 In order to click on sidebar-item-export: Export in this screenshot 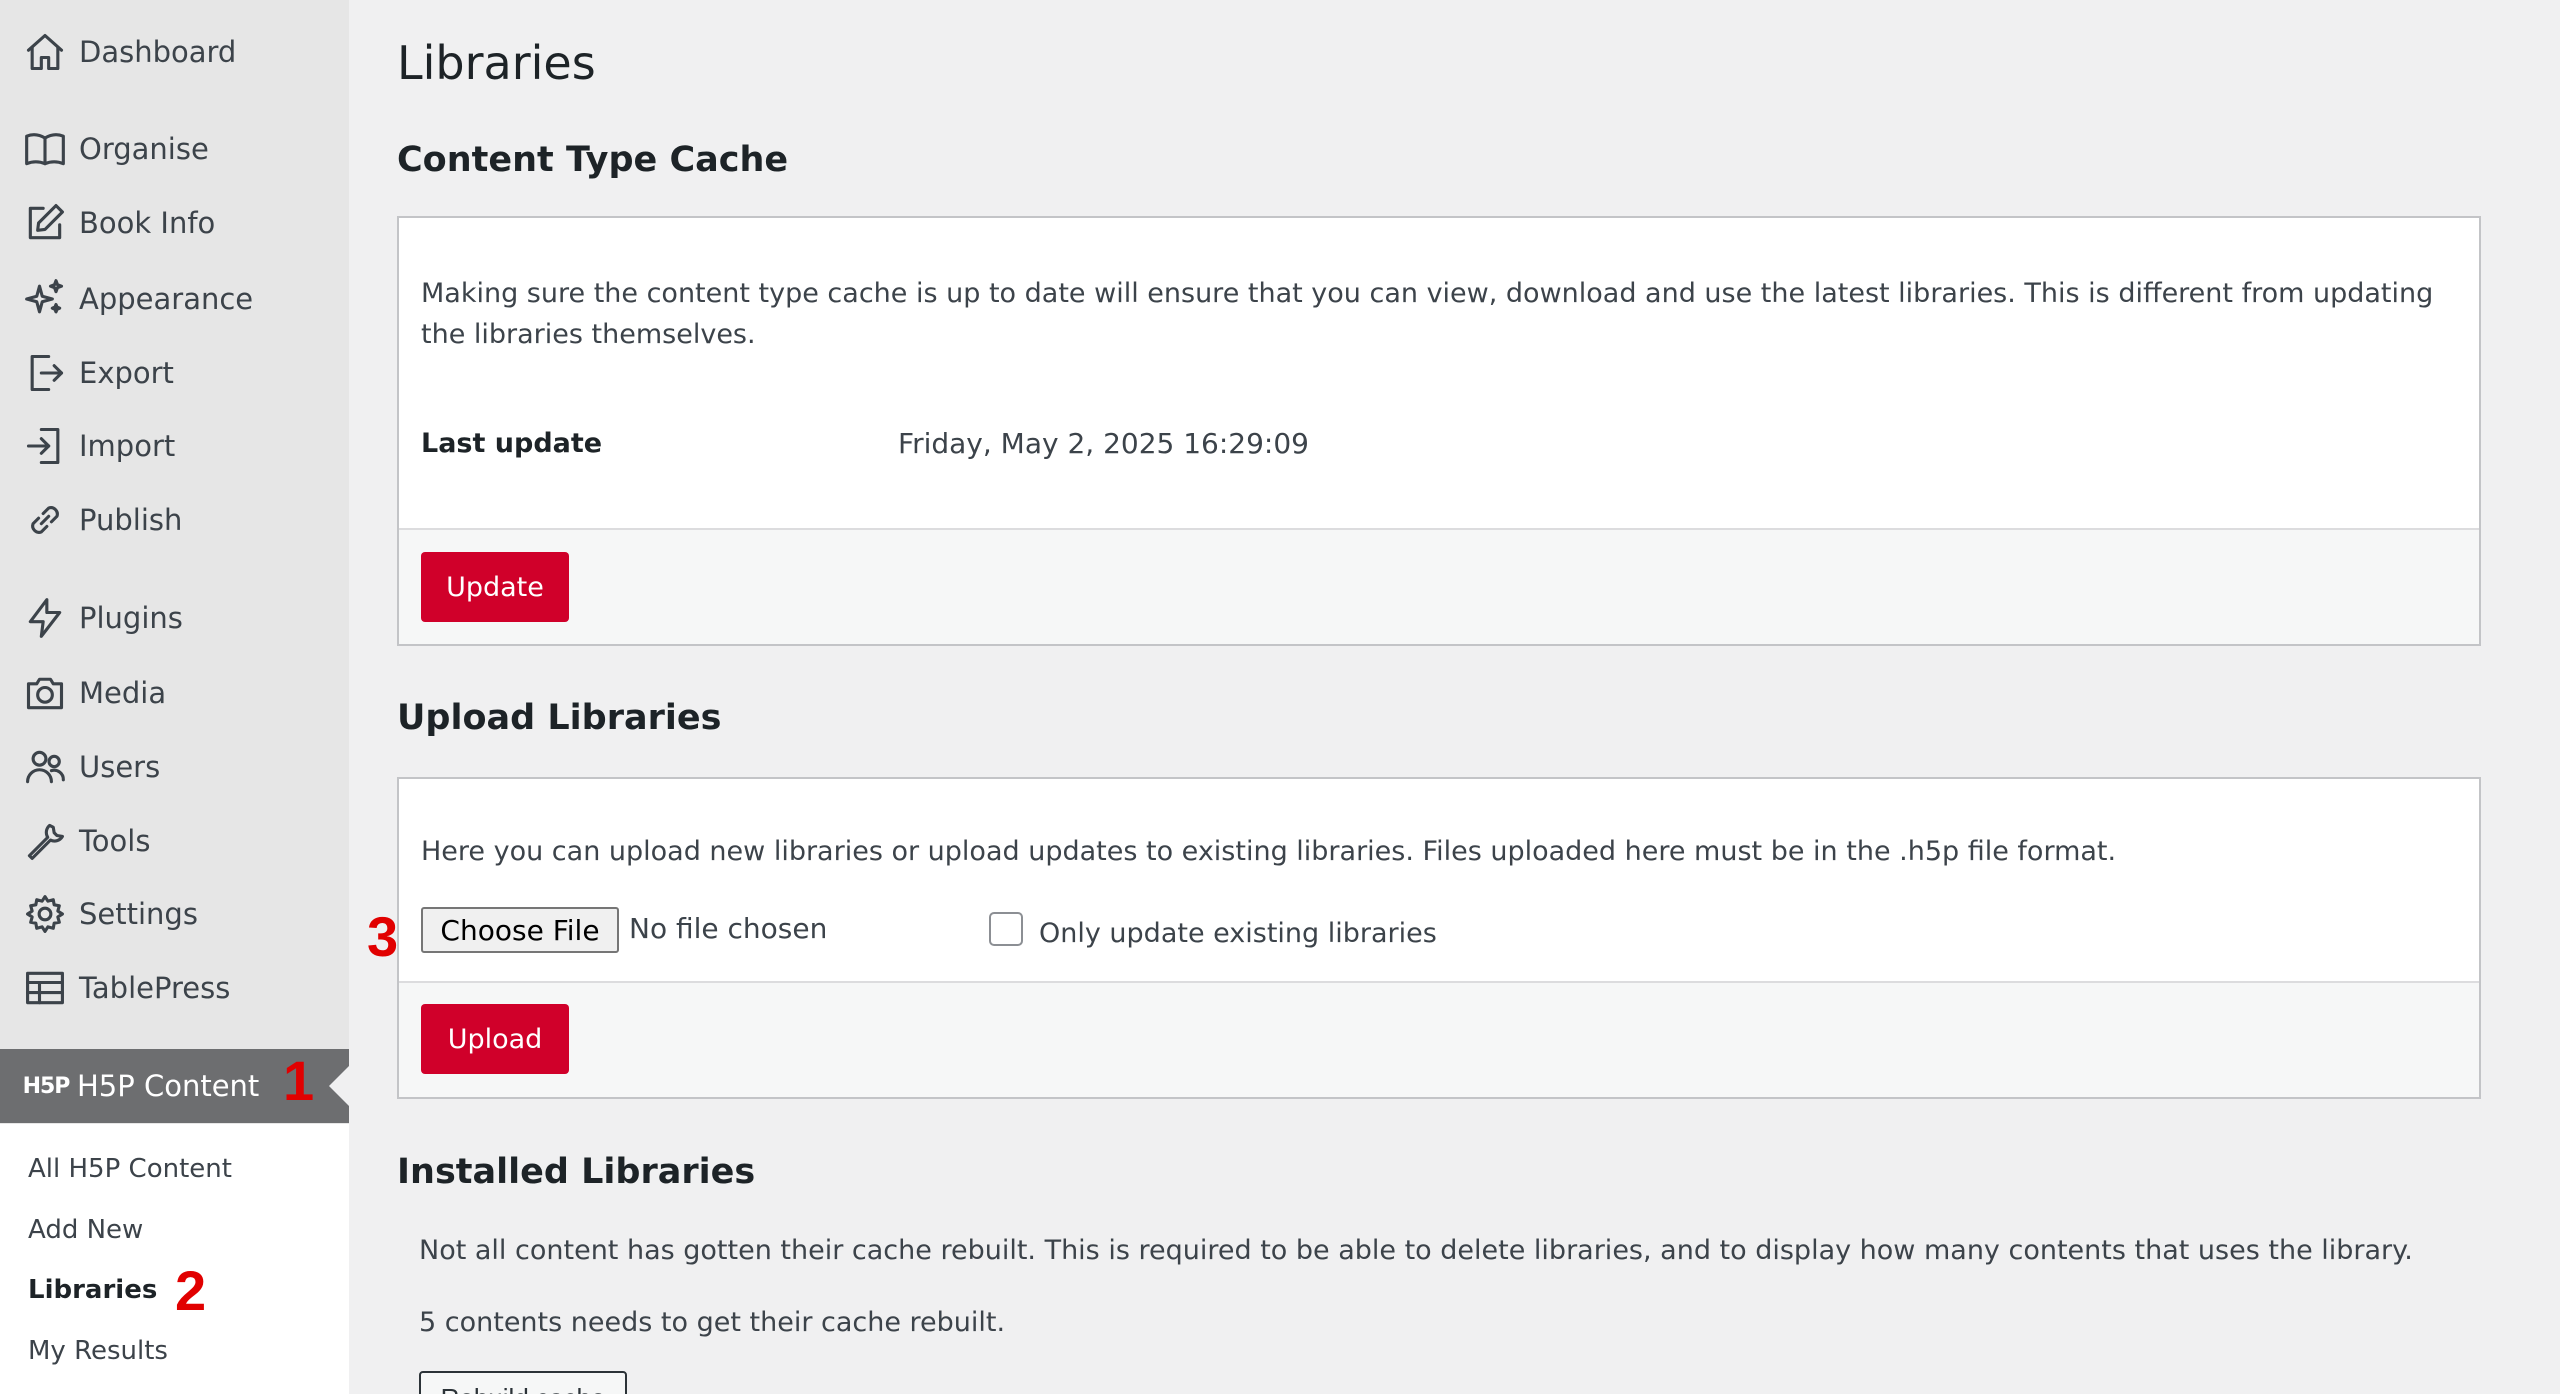, I will do `click(174, 373)`.